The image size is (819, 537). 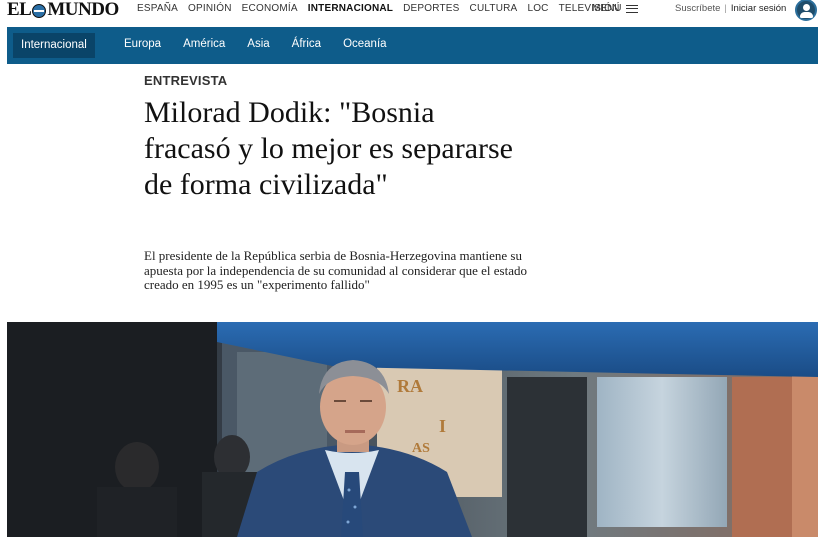 What do you see at coordinates (730, 8) in the screenshot?
I see `account-links: Suscríbete | Iniciar sesión` at bounding box center [730, 8].